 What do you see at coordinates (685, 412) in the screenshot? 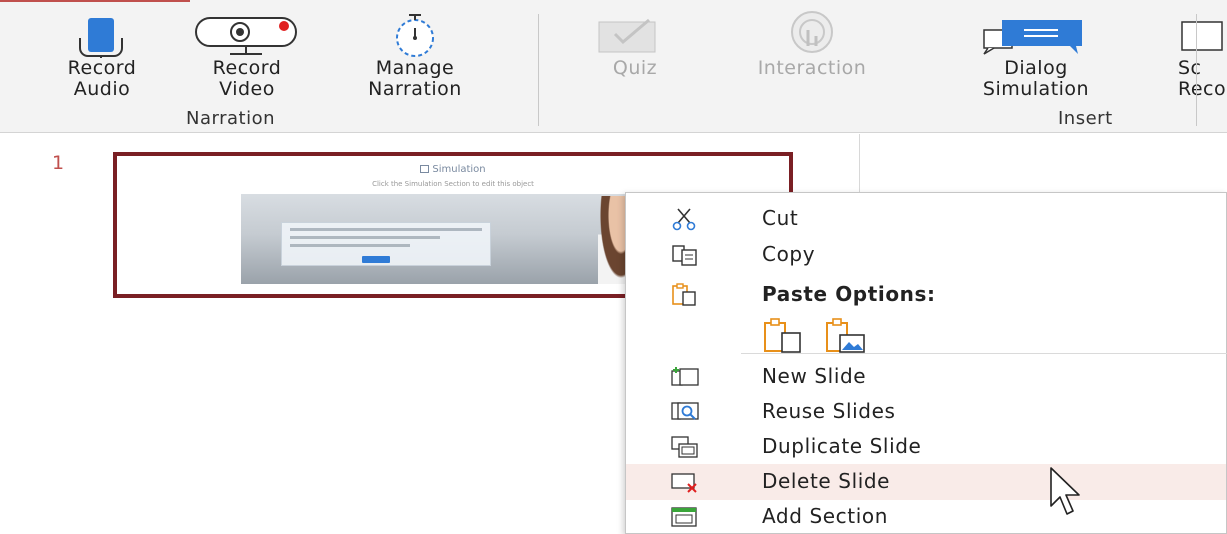
I see `reuse-slides-icon` at bounding box center [685, 412].